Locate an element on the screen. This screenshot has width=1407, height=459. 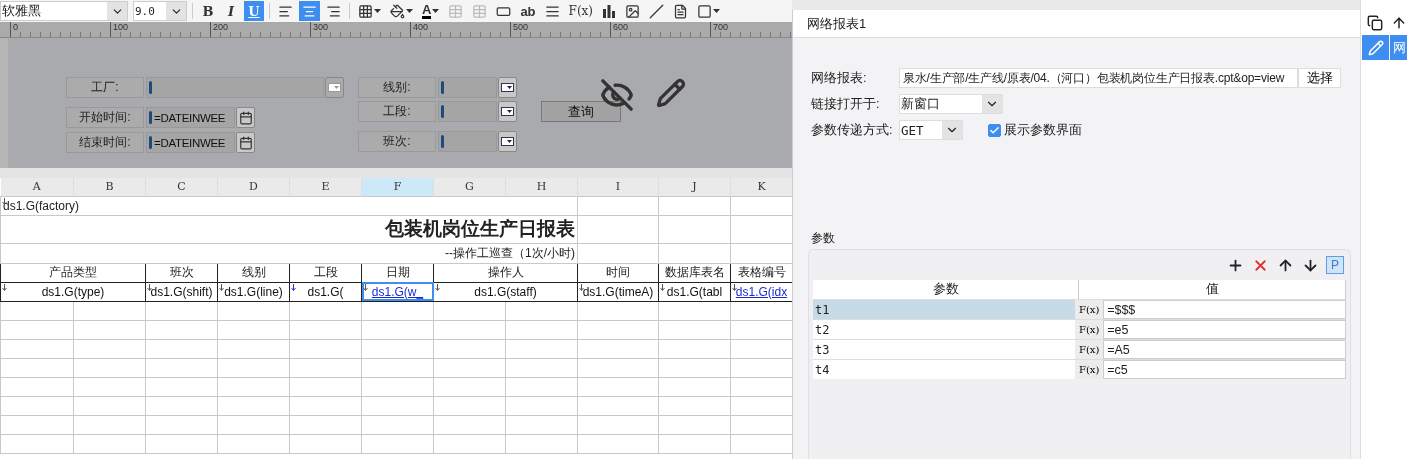
column-header: J is located at coordinates (694, 187).